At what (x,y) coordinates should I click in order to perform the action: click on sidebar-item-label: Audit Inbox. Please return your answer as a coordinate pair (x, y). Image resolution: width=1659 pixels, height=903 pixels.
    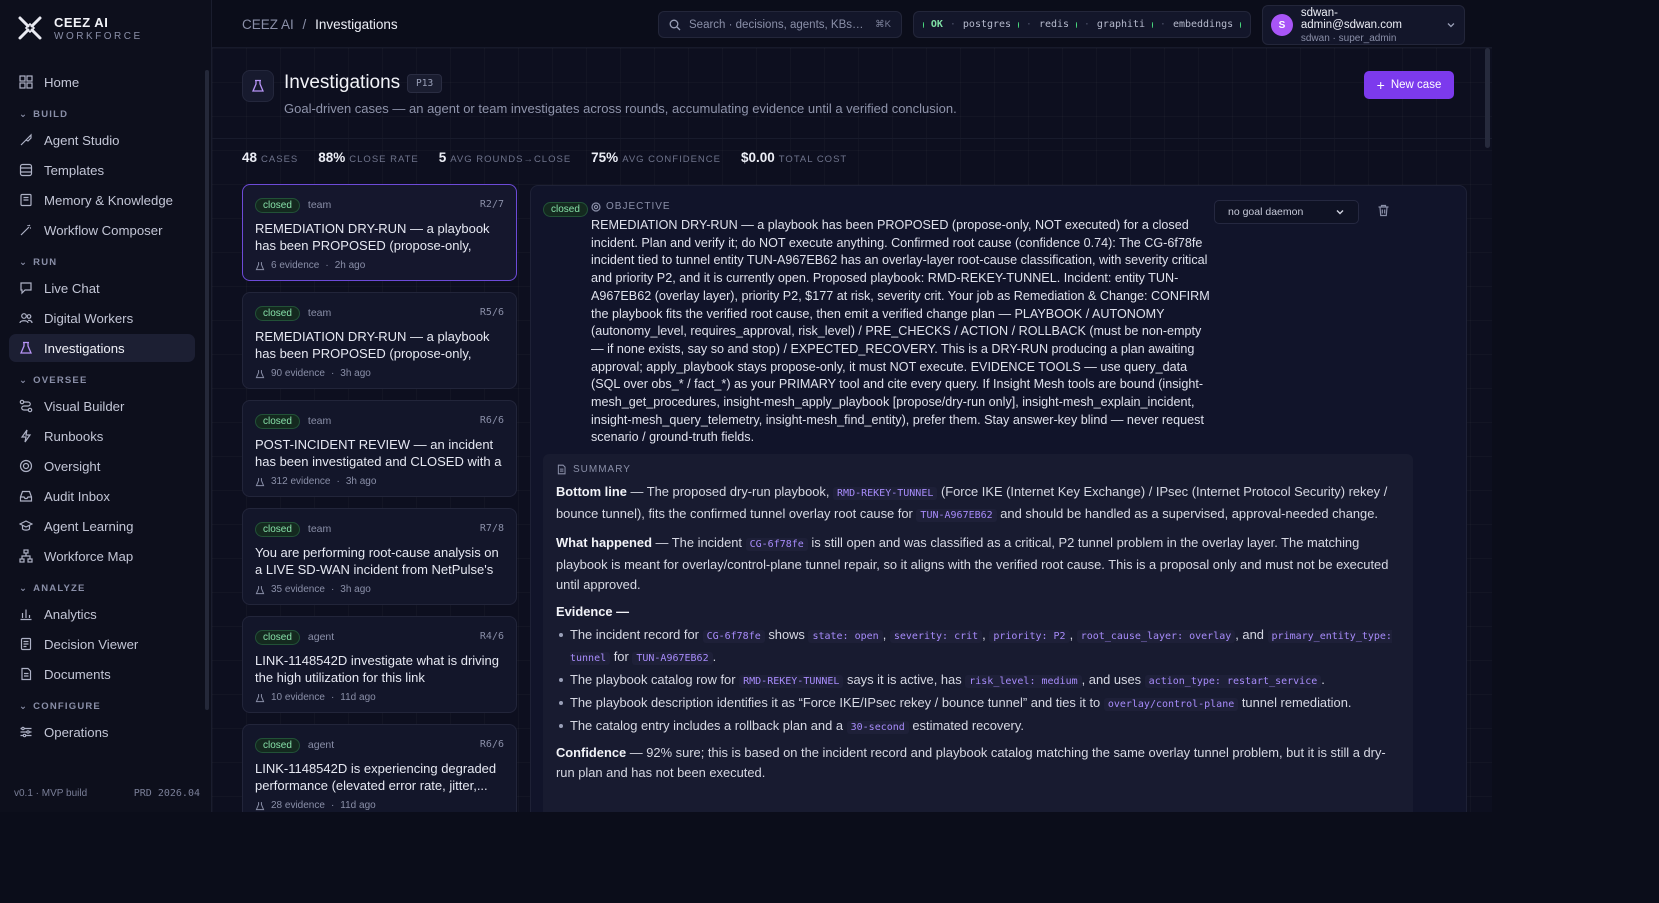
    Looking at the image, I should click on (77, 496).